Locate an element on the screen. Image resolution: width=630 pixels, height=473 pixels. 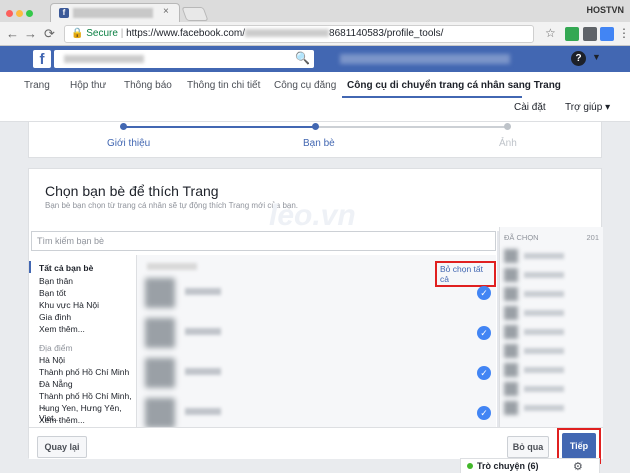
facebook-logo-icon: f is located at coordinates (42, 59).